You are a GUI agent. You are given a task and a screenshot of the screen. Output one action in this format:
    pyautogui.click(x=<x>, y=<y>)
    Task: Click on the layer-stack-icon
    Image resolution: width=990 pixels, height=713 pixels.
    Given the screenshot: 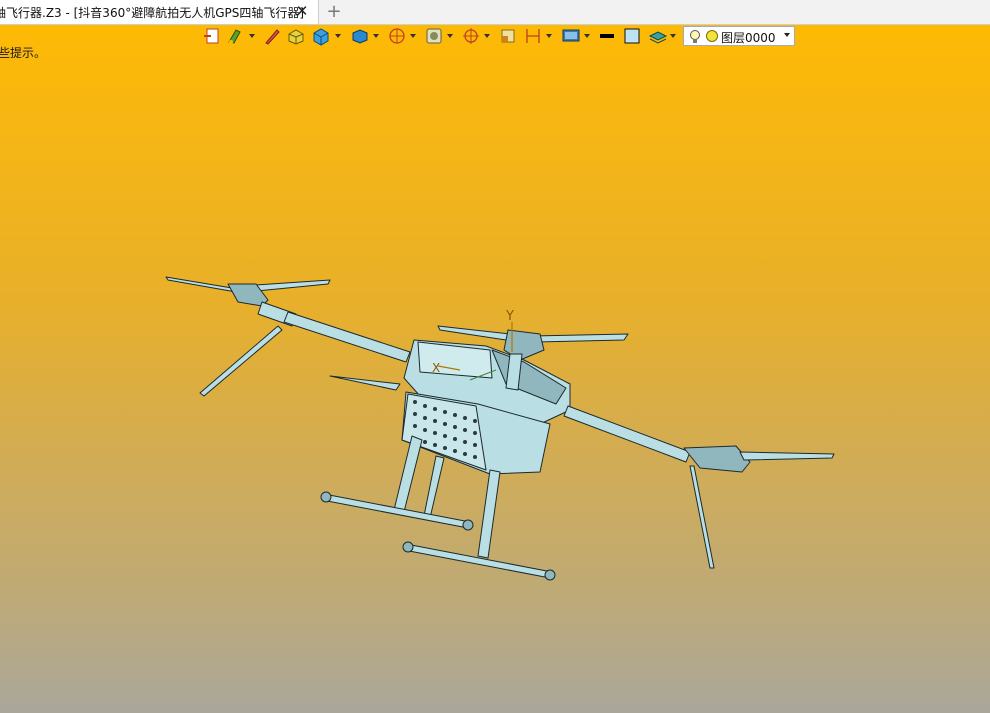 What is the action you would take?
    pyautogui.click(x=658, y=37)
    